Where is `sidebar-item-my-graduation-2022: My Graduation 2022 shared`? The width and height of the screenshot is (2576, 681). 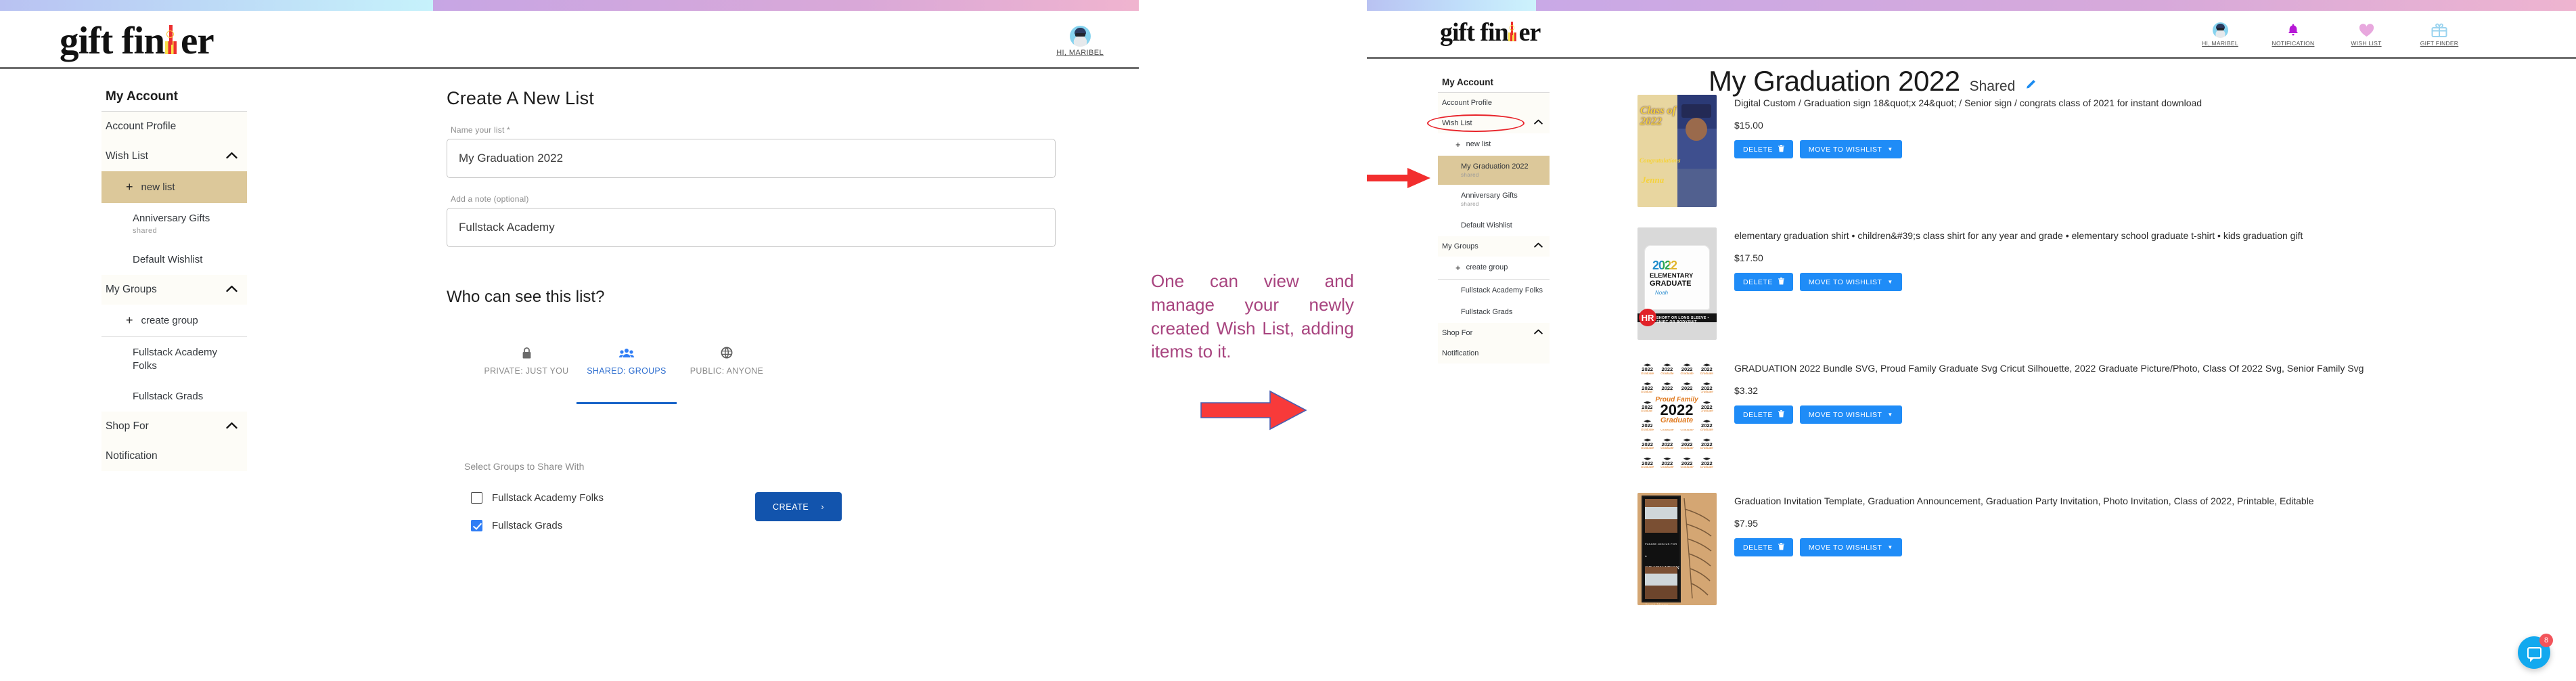 sidebar-item-my-graduation-2022: My Graduation 2022 shared is located at coordinates (1458, 172).